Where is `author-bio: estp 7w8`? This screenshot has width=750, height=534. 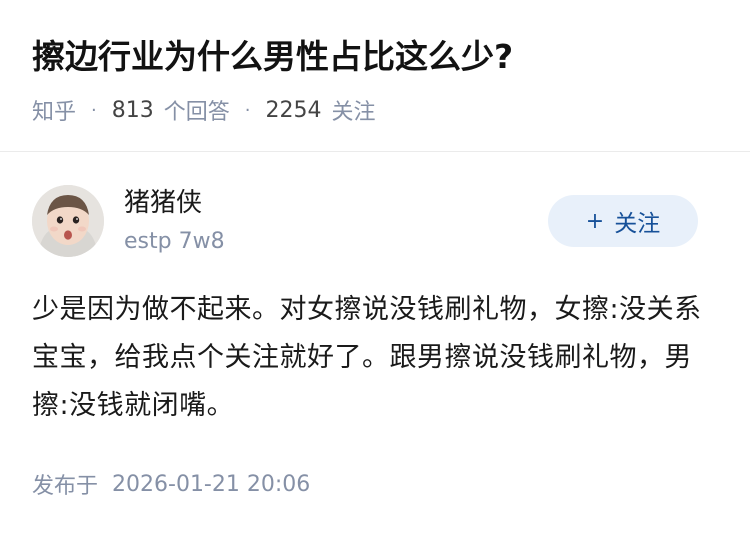
author-bio: estp 7w8 is located at coordinates (174, 241).